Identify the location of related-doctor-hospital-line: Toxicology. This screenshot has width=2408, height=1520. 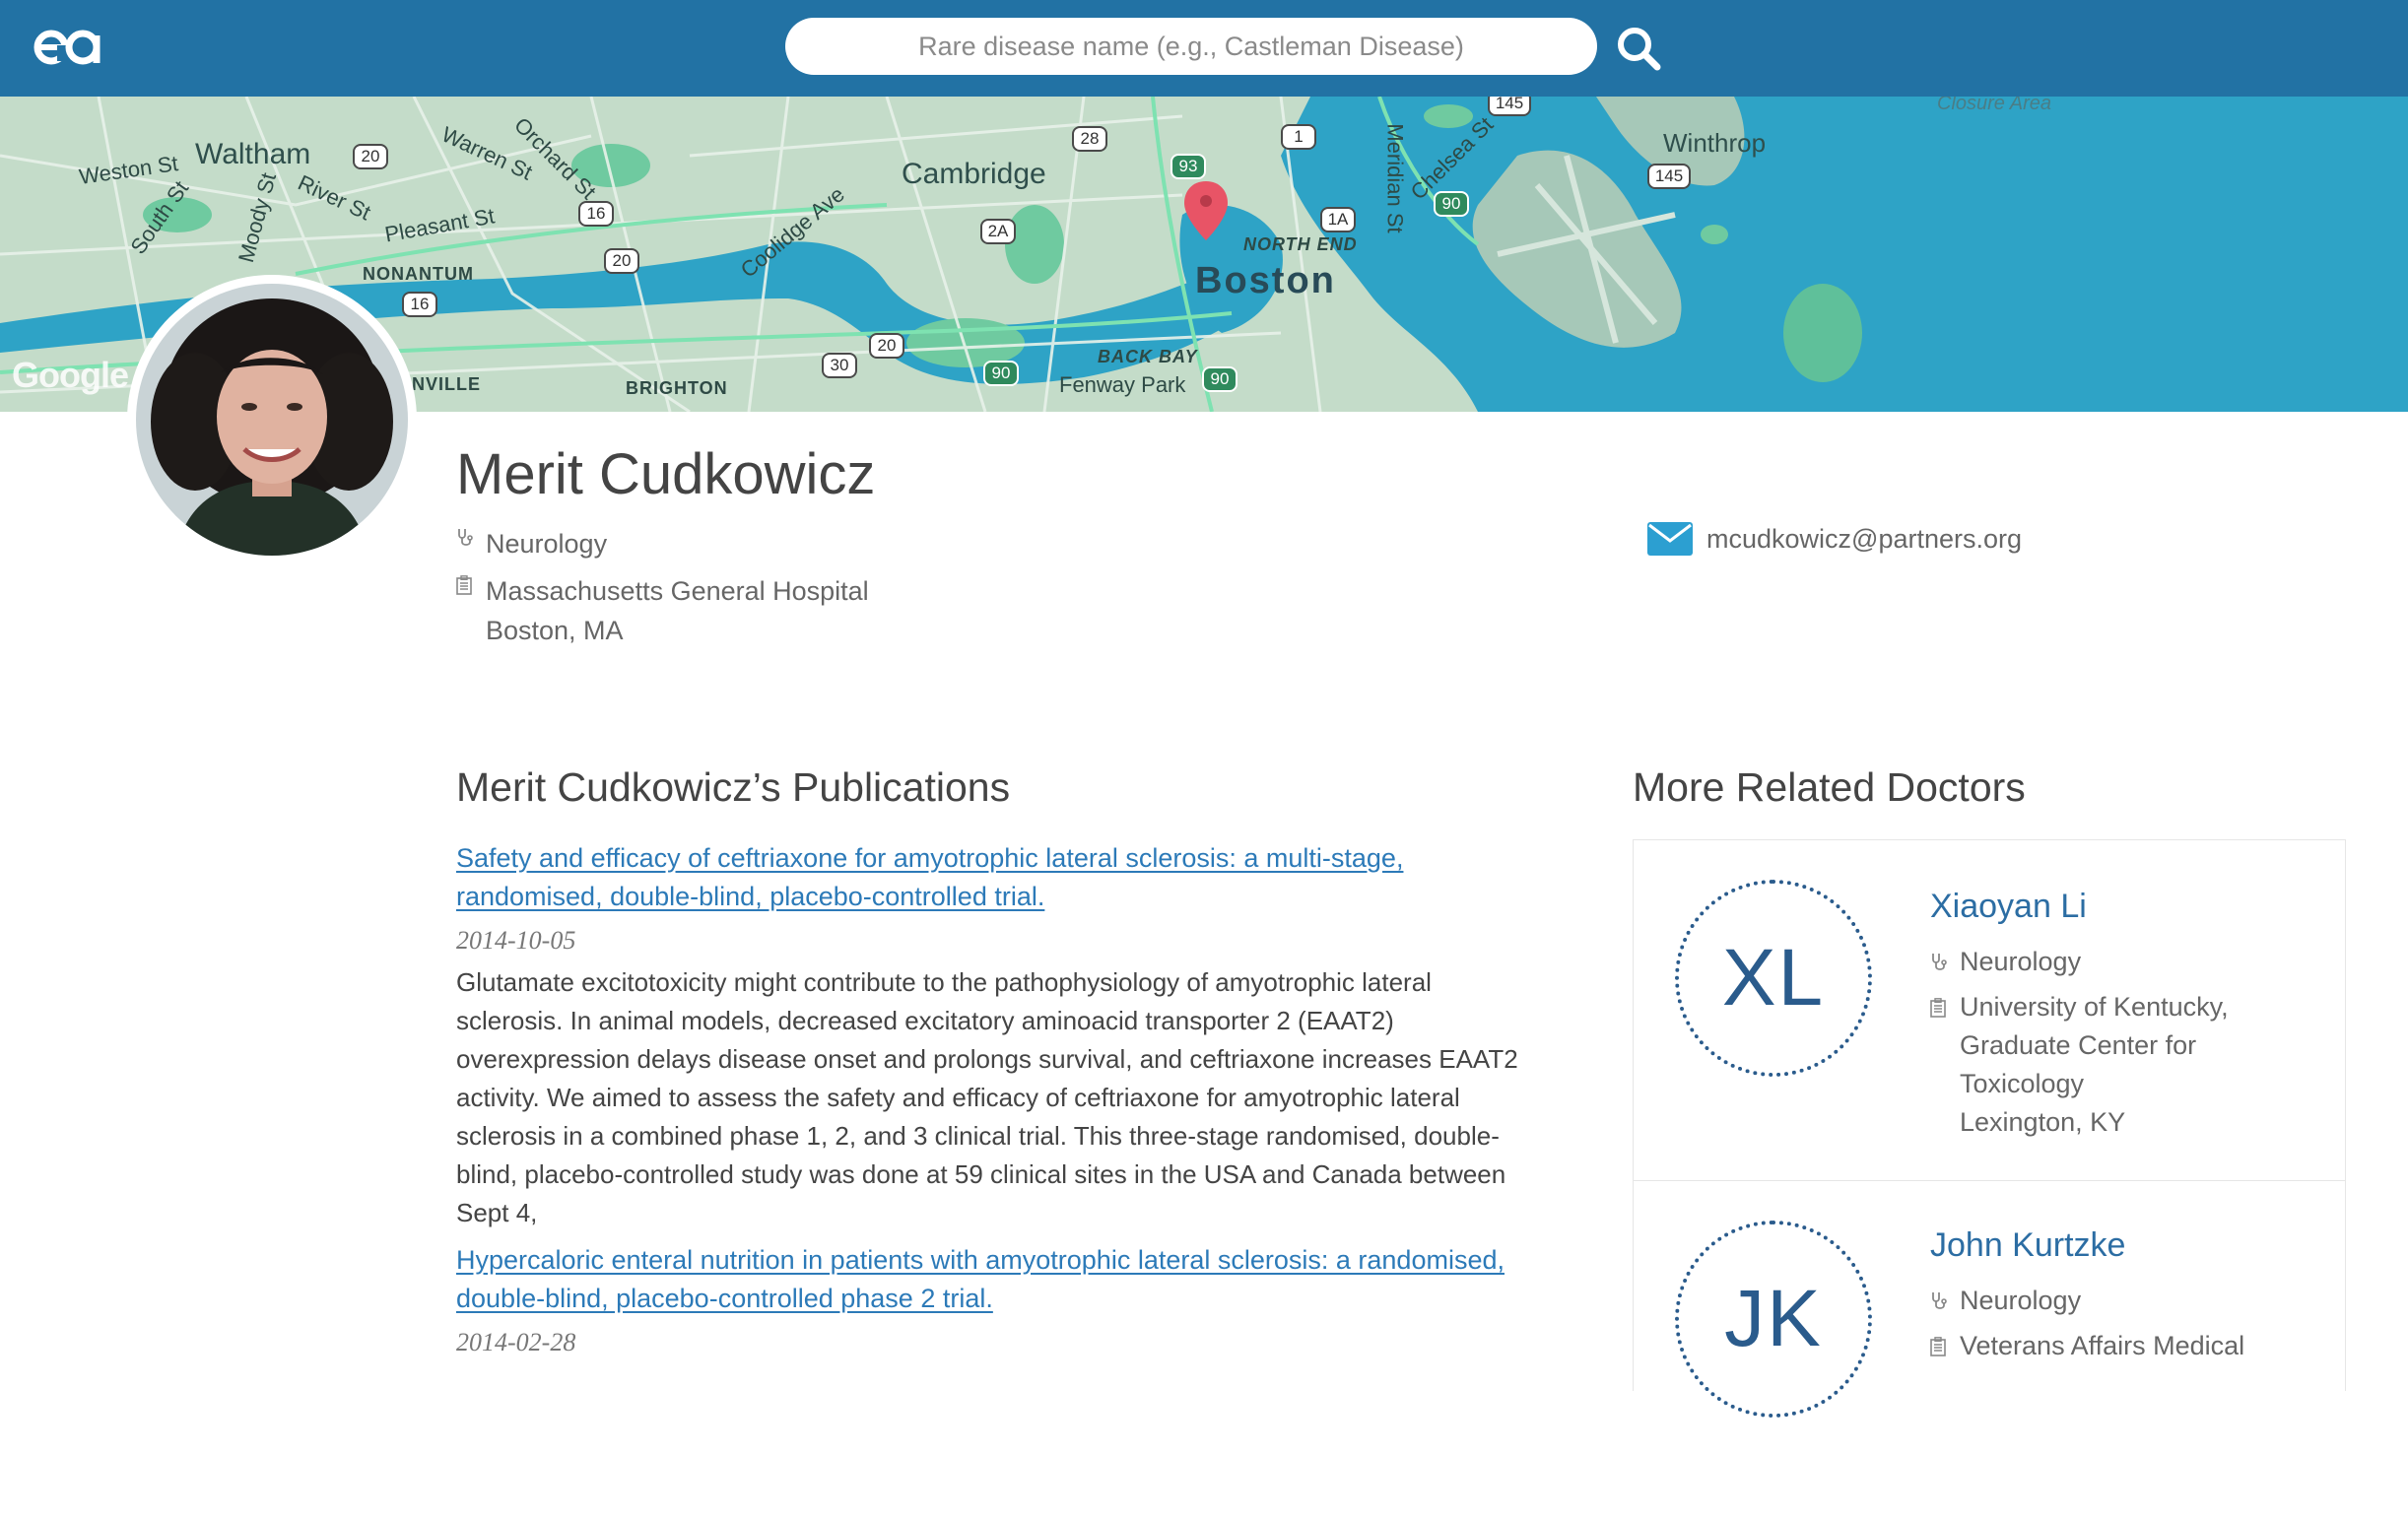
(2022, 1084).